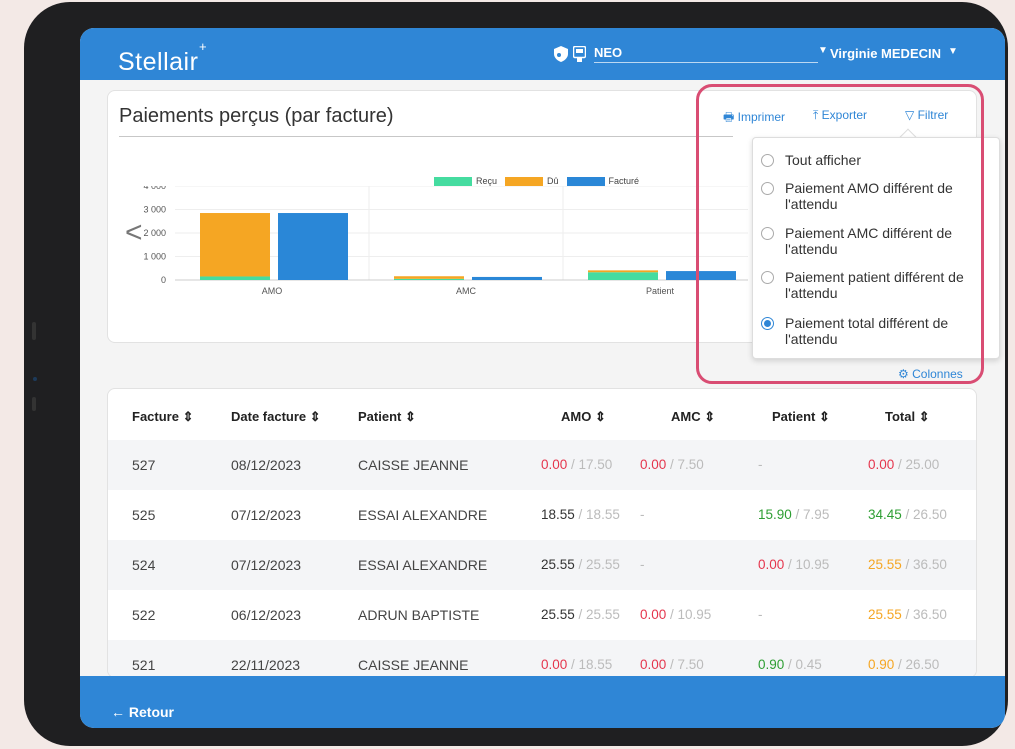  I want to click on header-patient: Patient ⇕, so click(387, 417).